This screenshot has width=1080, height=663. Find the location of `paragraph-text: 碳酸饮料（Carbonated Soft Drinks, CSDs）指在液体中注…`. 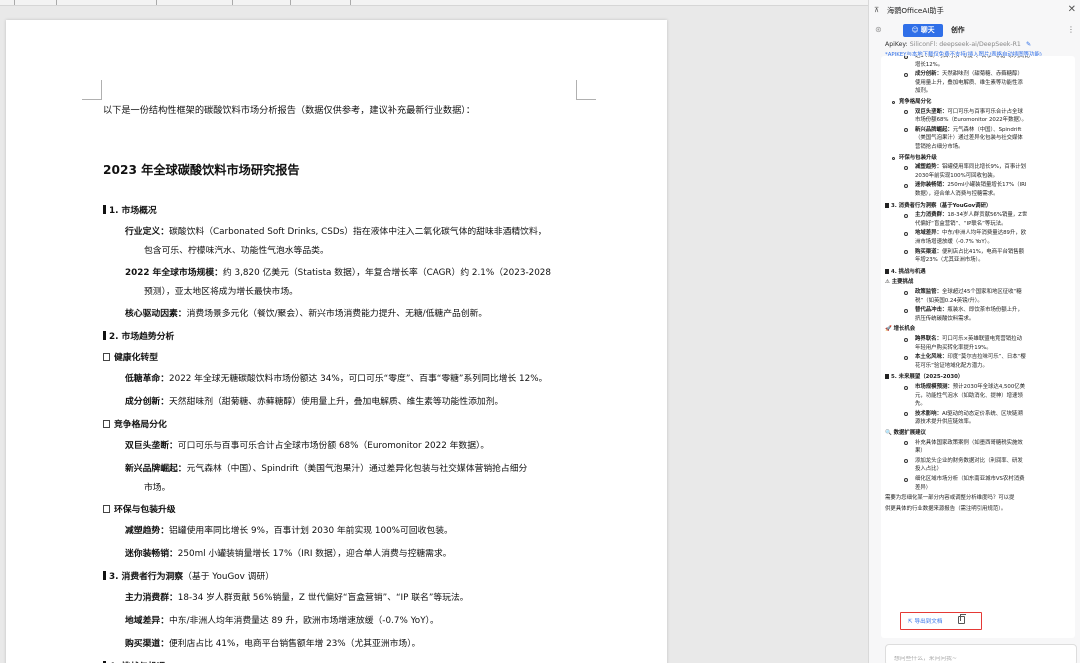

paragraph-text: 碳酸饮料（Carbonated Soft Drinks, CSDs）指在液体中注… is located at coordinates (358, 232).